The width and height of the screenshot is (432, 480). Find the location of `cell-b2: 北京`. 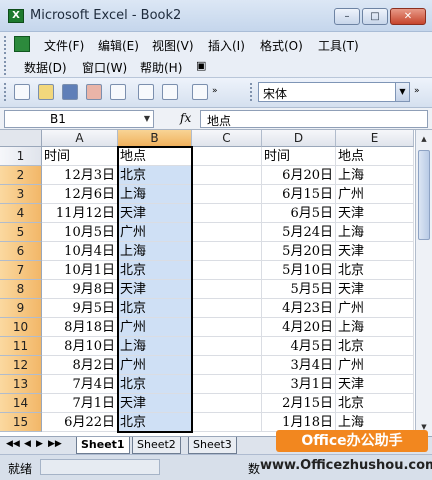

cell-b2: 北京 is located at coordinates (155, 175).